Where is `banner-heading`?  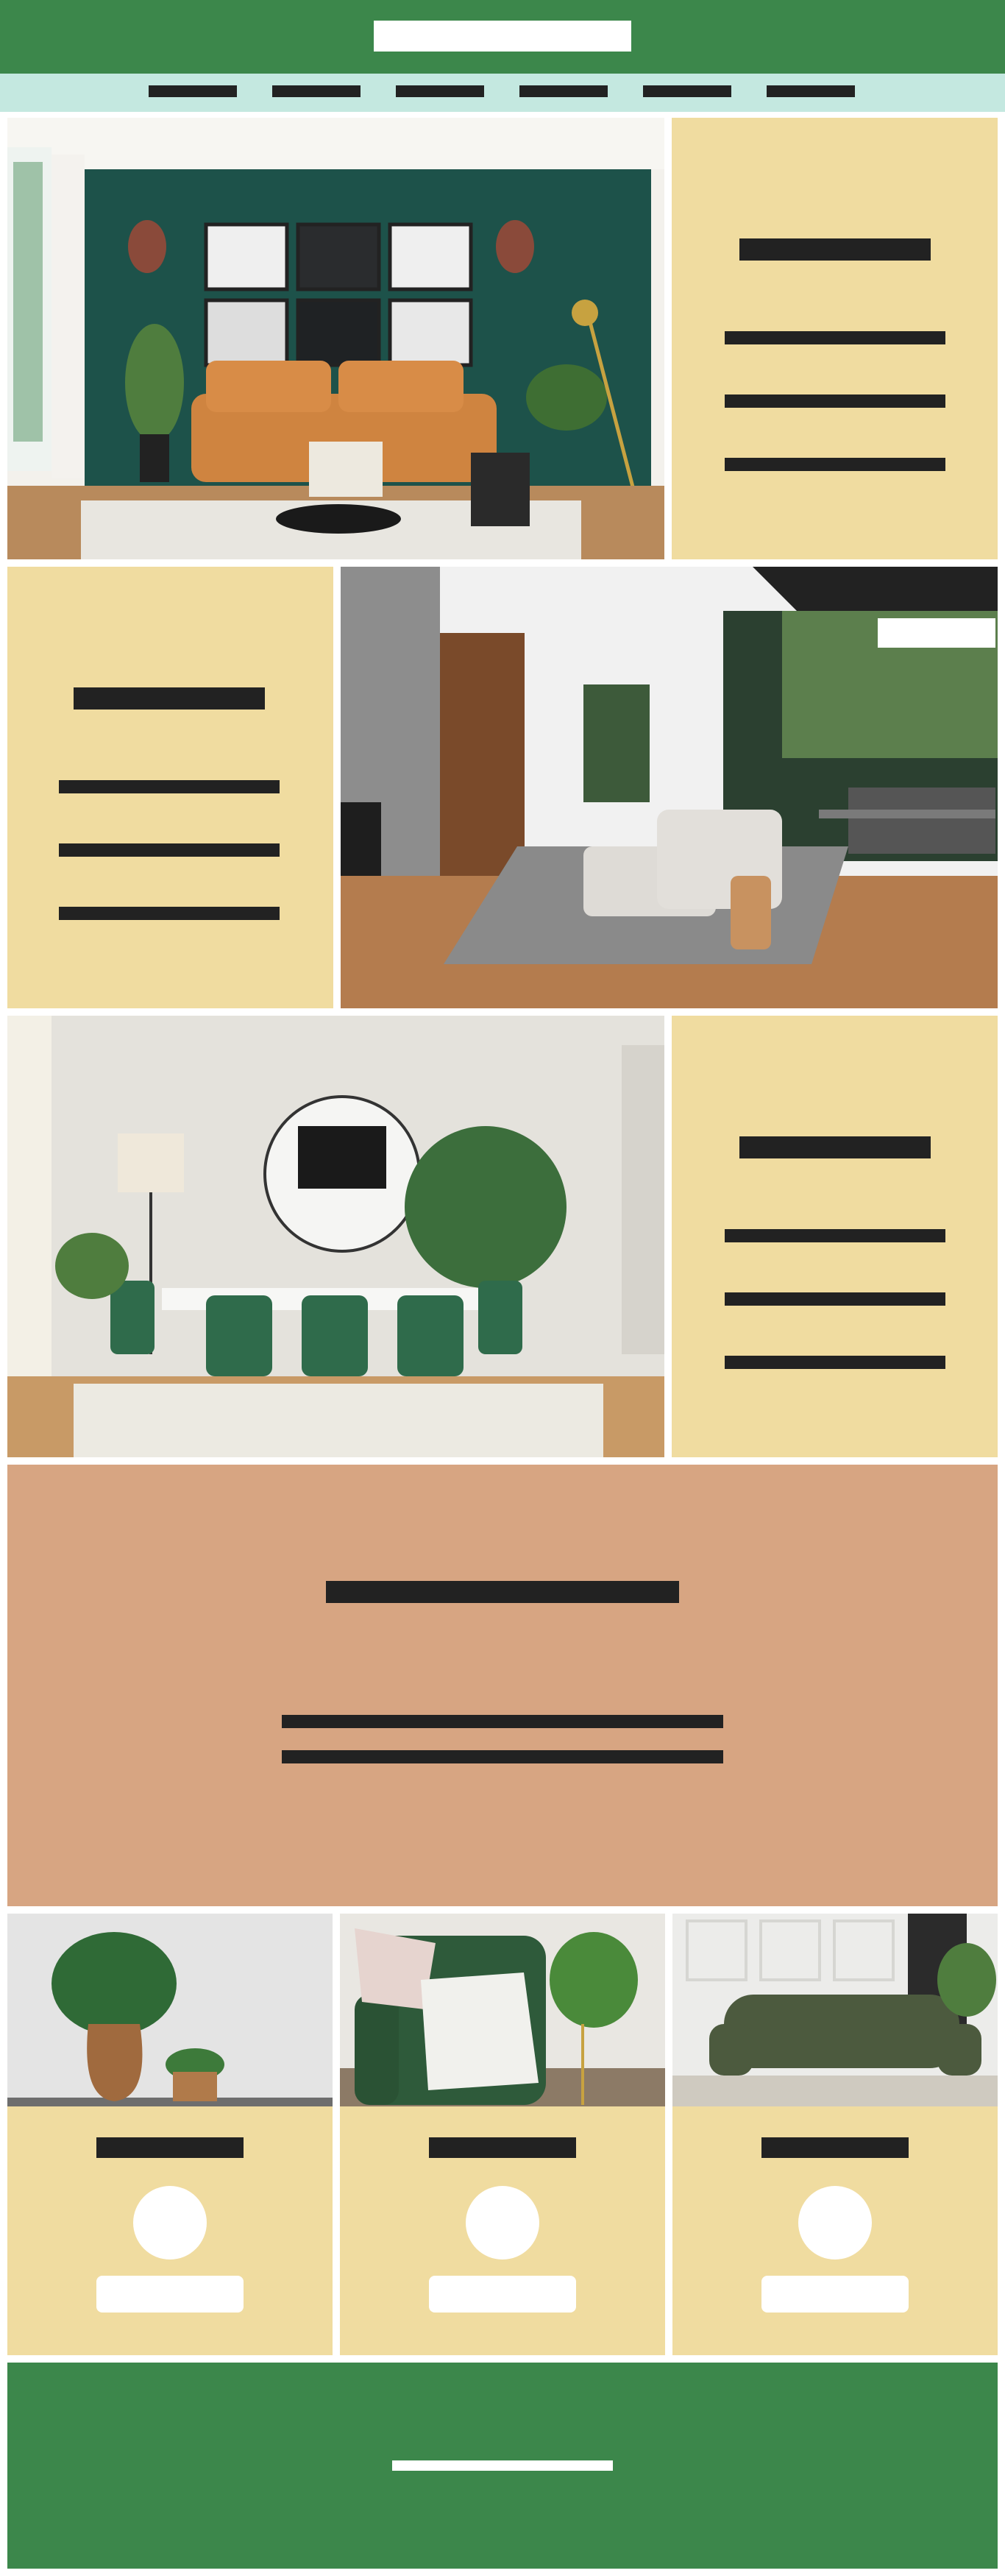
banner-heading is located at coordinates (502, 1592).